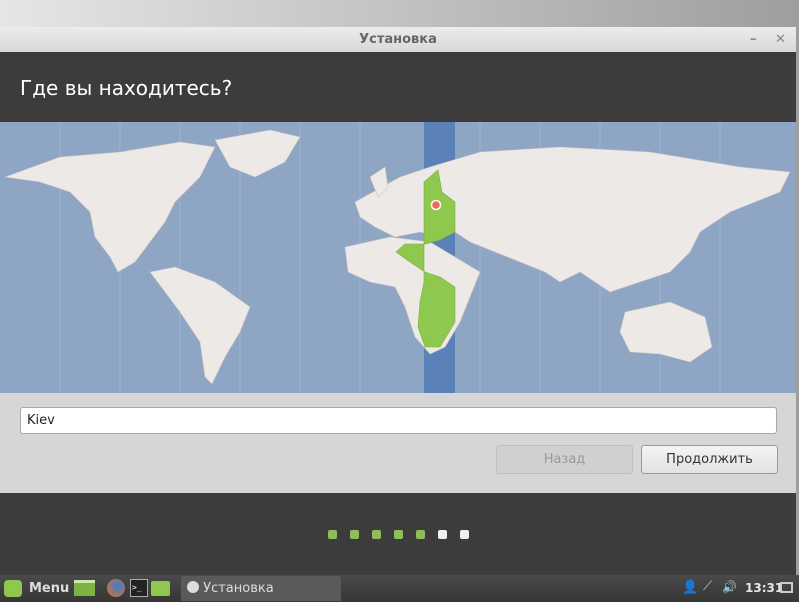 Image resolution: width=799 pixels, height=602 pixels. I want to click on task-label: Установка, so click(238, 588).